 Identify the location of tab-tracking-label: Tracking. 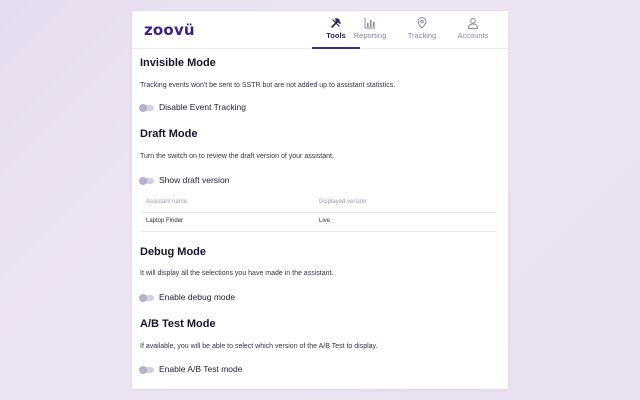
(422, 35).